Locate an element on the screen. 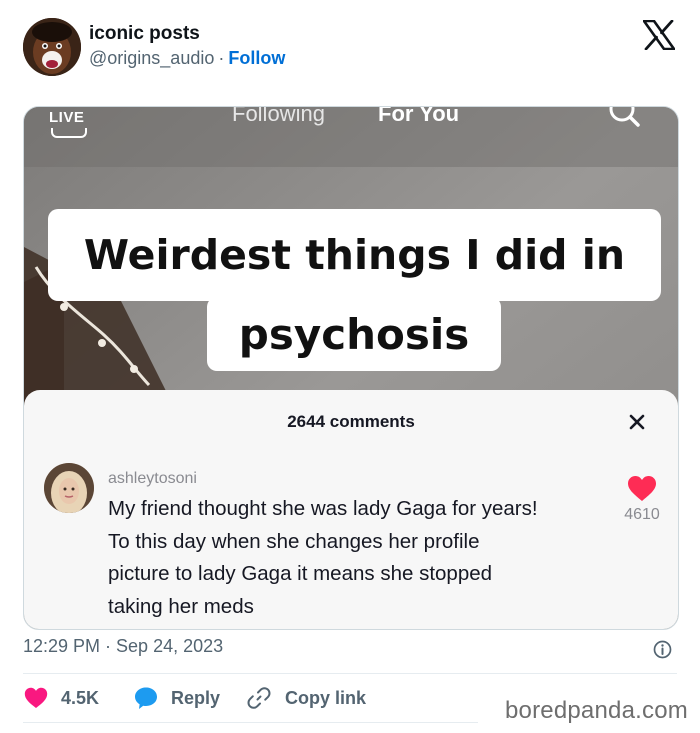 Image resolution: width=700 pixels, height=733 pixels. comment-like-count: 4610 is located at coordinates (642, 514).